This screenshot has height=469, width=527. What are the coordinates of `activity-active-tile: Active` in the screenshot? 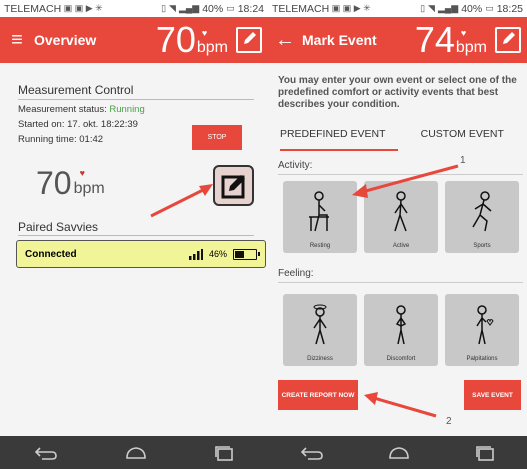 It's located at (401, 217).